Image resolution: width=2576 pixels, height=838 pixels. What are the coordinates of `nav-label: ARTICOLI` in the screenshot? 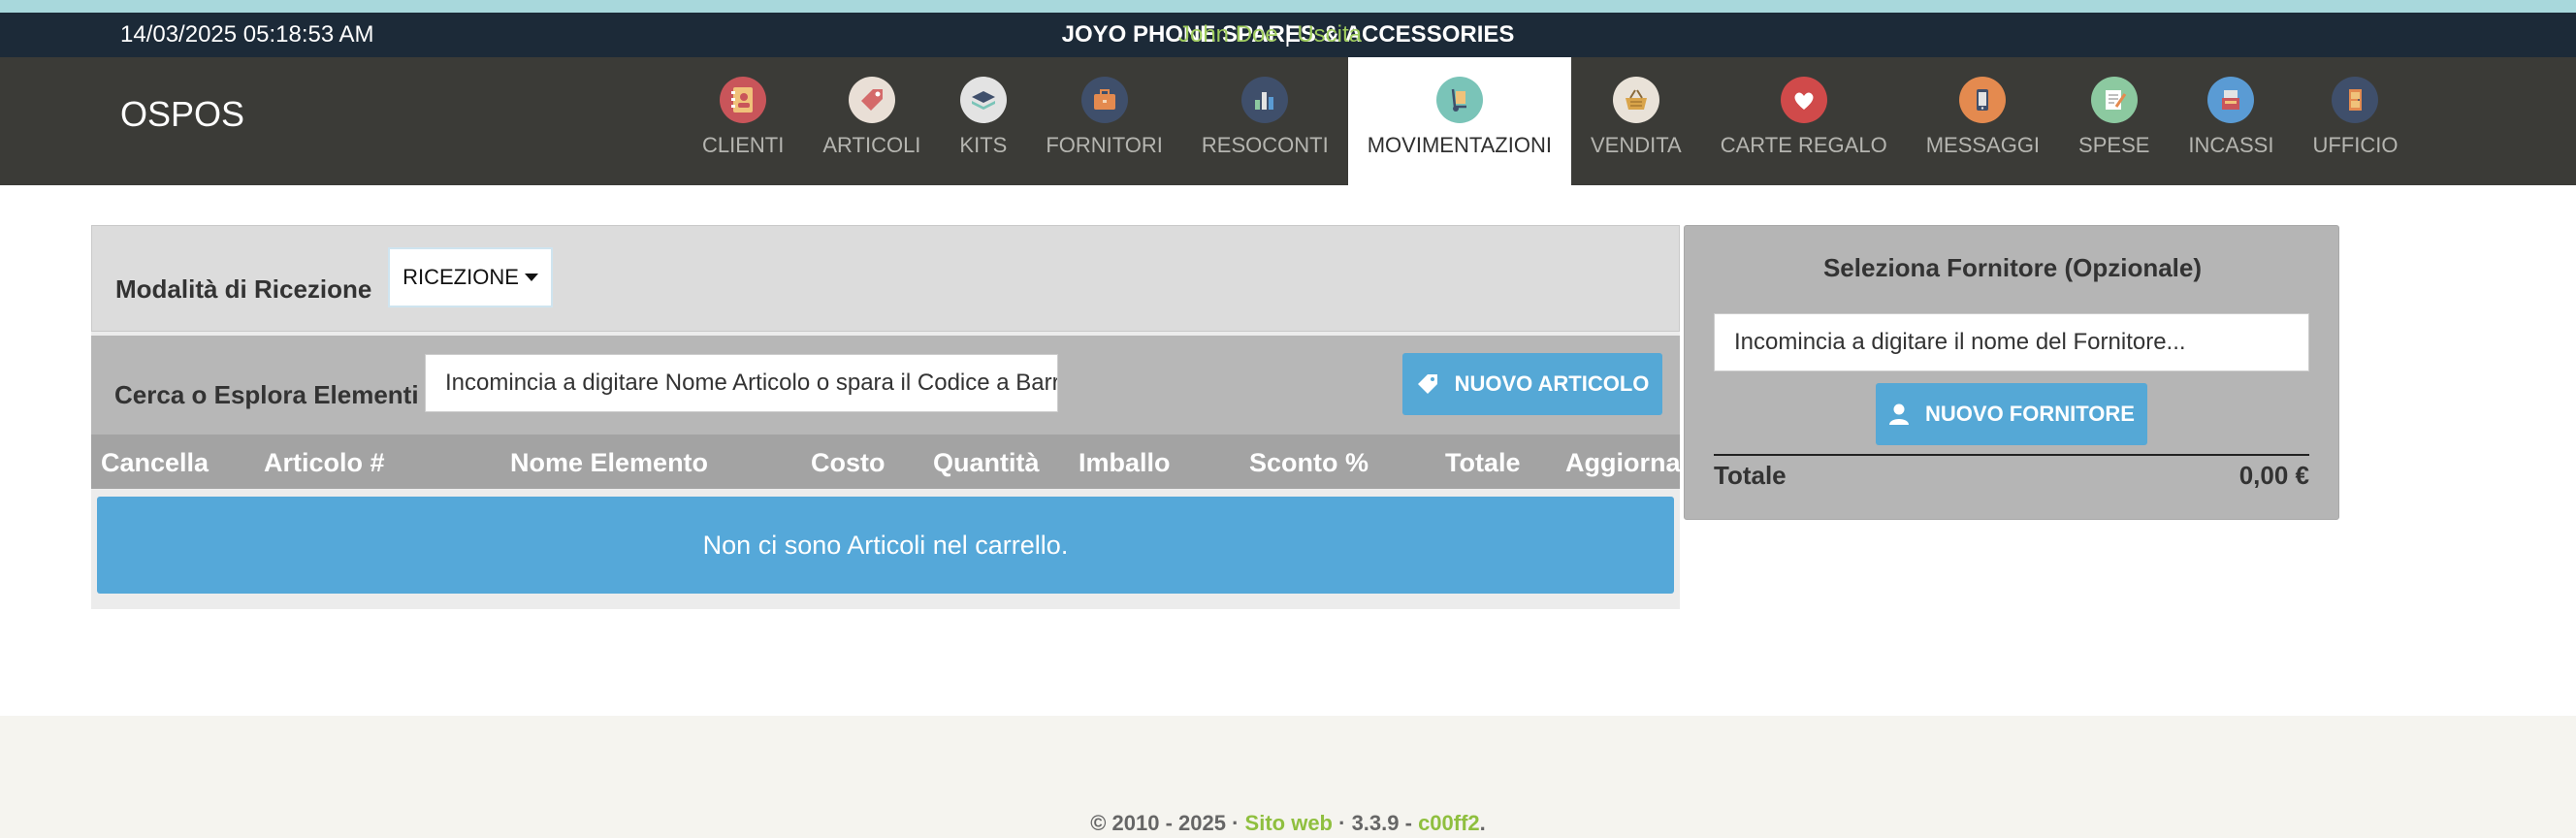 It's located at (871, 145).